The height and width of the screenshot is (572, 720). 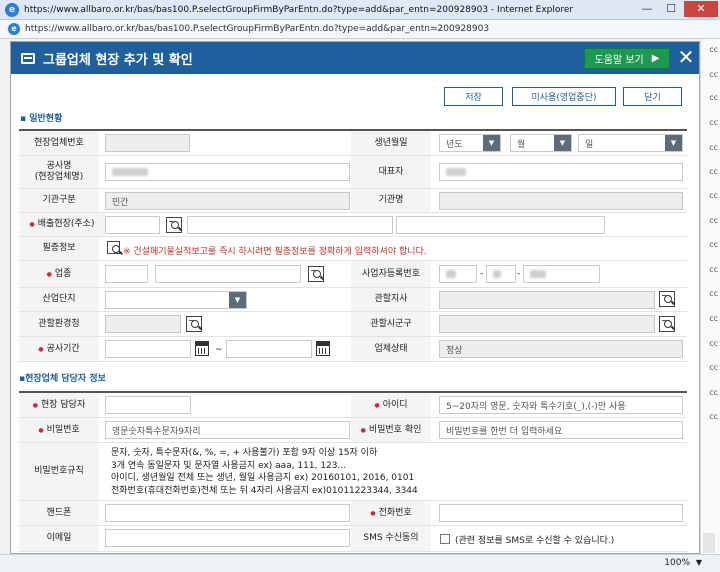 I want to click on internet-explorer-icon: e, so click(x=12, y=9).